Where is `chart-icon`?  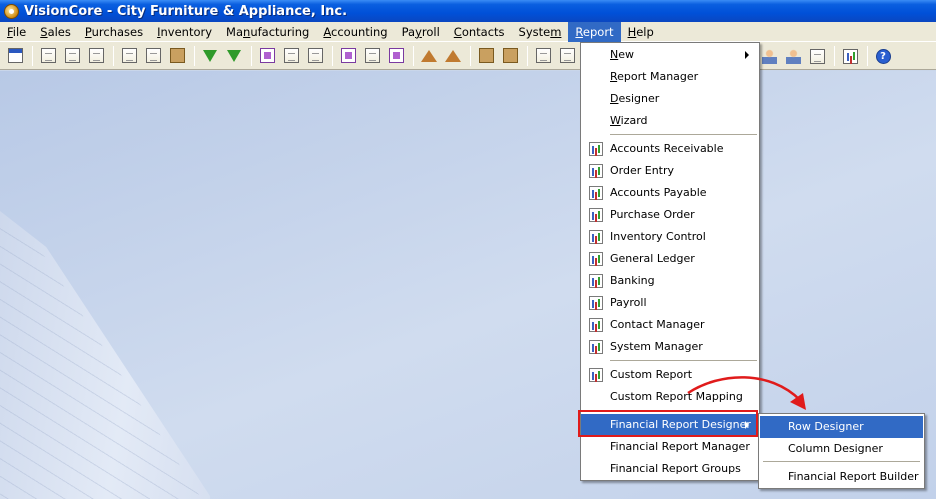
chart-icon is located at coordinates (850, 56).